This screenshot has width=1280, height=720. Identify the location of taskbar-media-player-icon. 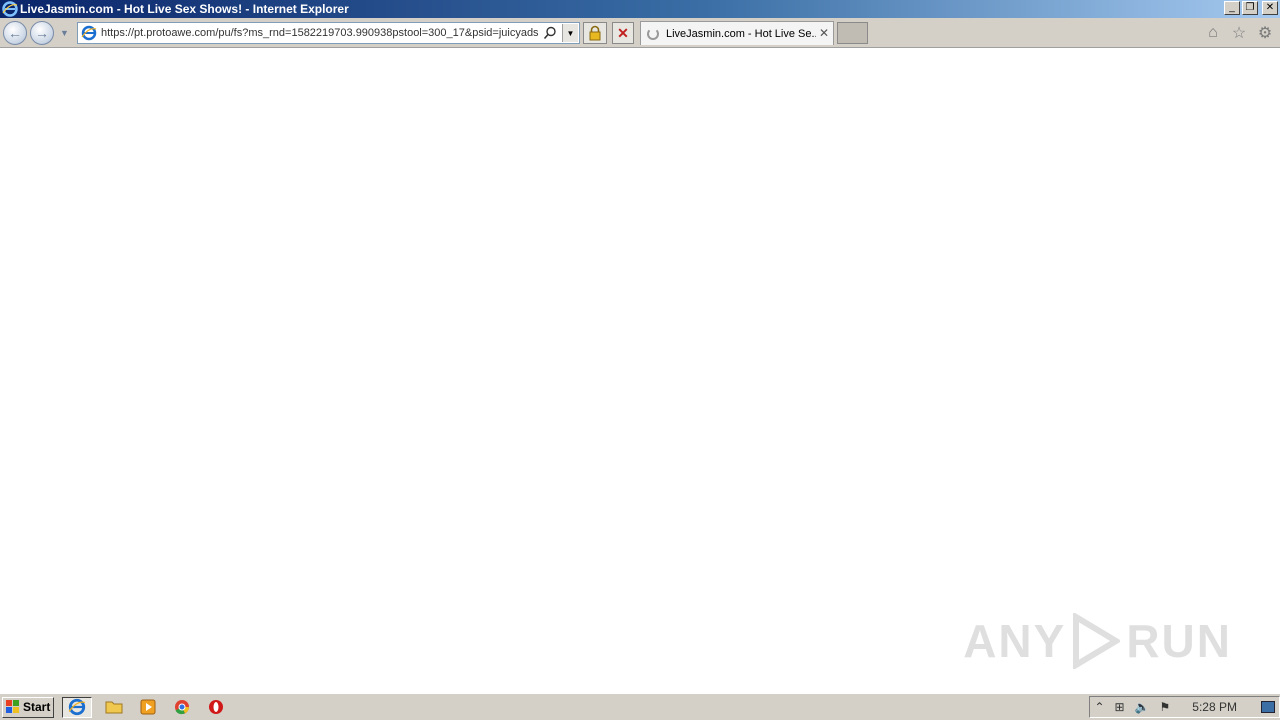
(148, 707).